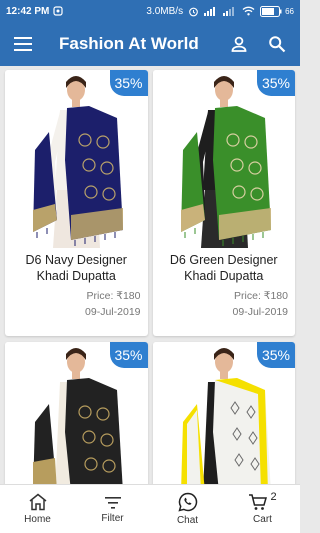 Image resolution: width=320 pixels, height=533 pixels. I want to click on menu-icon, so click(23, 44).